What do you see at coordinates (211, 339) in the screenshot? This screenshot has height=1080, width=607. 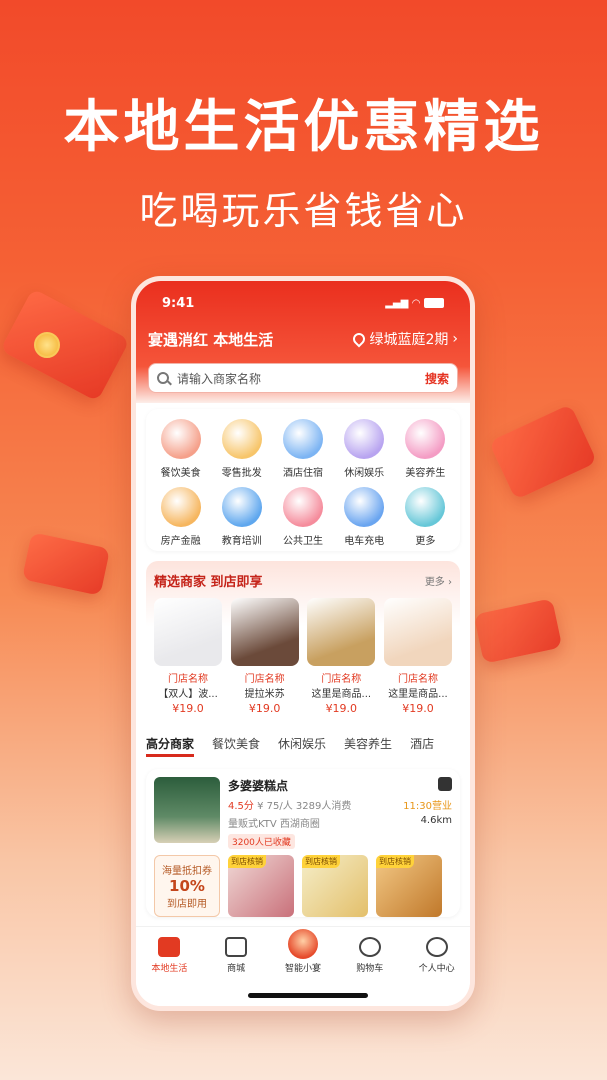 I see `app-title: 宴遇消红 本地生活` at bounding box center [211, 339].